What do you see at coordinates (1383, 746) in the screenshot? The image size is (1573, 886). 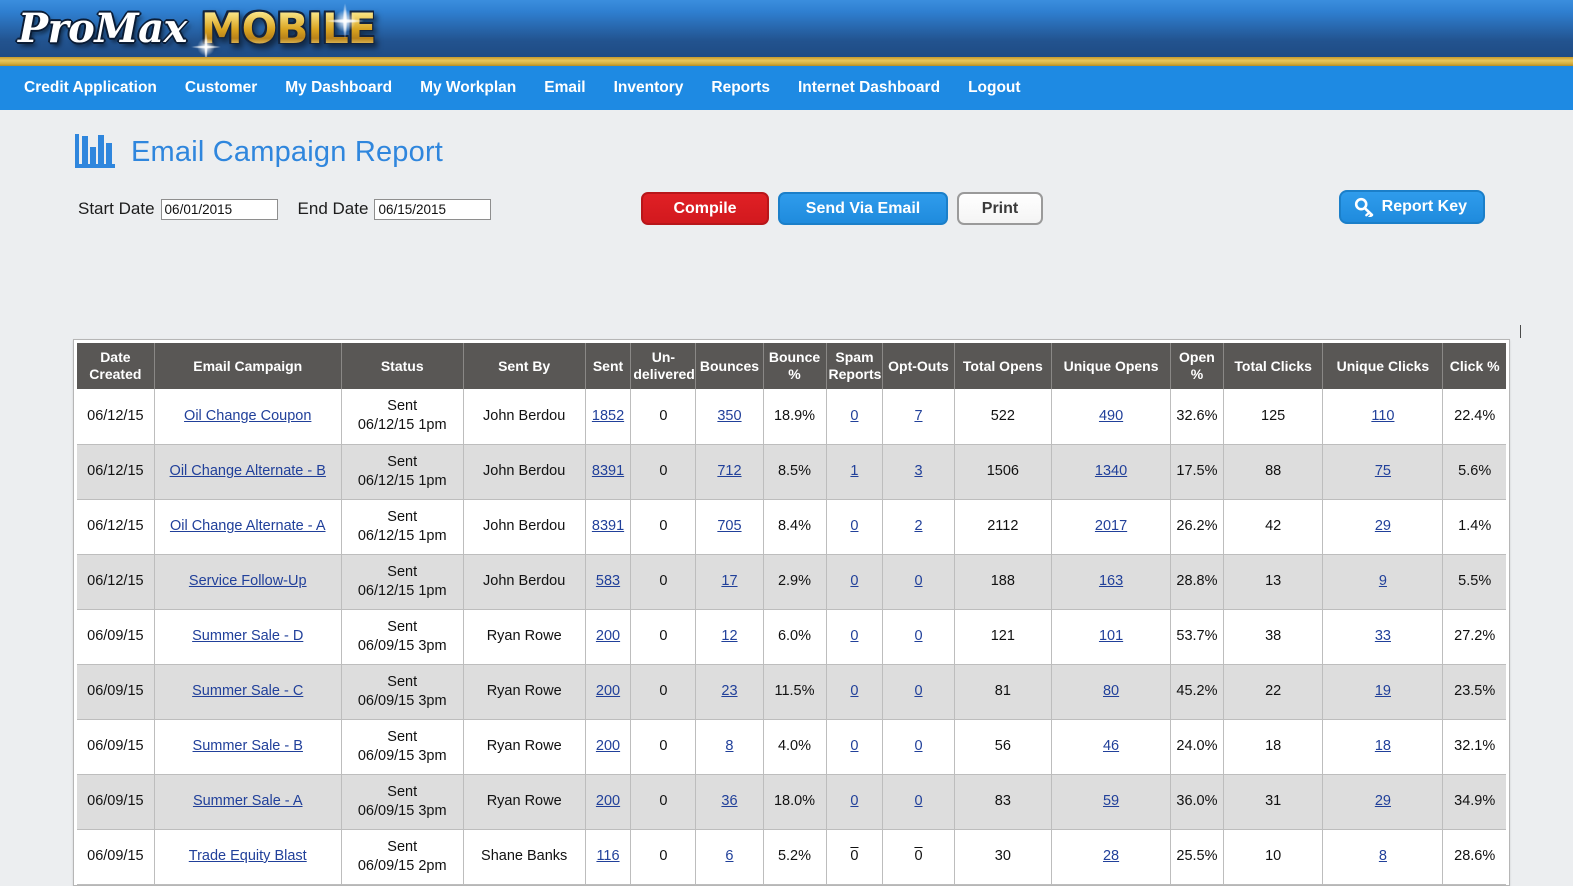 I see `unique-clicks-link: 18` at bounding box center [1383, 746].